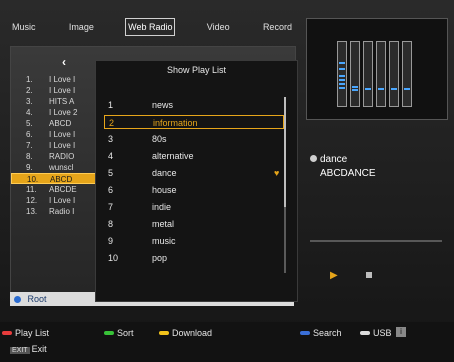  What do you see at coordinates (32, 200) in the screenshot?
I see `list-item-number: 12.` at bounding box center [32, 200].